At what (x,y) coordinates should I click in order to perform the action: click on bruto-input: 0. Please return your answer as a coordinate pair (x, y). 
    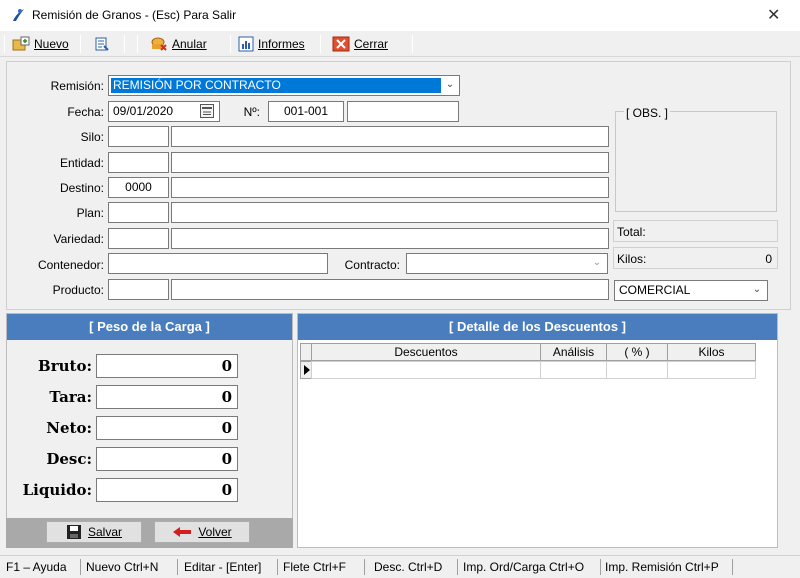
    Looking at the image, I should click on (167, 366).